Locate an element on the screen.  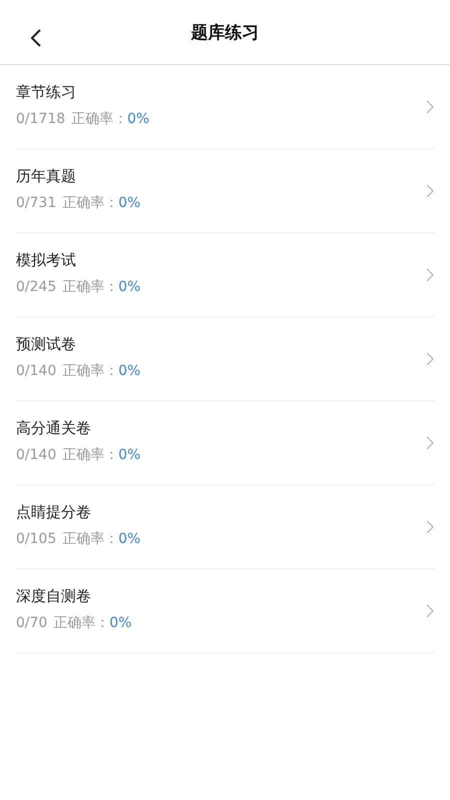
question-count: 0/1718 is located at coordinates (41, 119).